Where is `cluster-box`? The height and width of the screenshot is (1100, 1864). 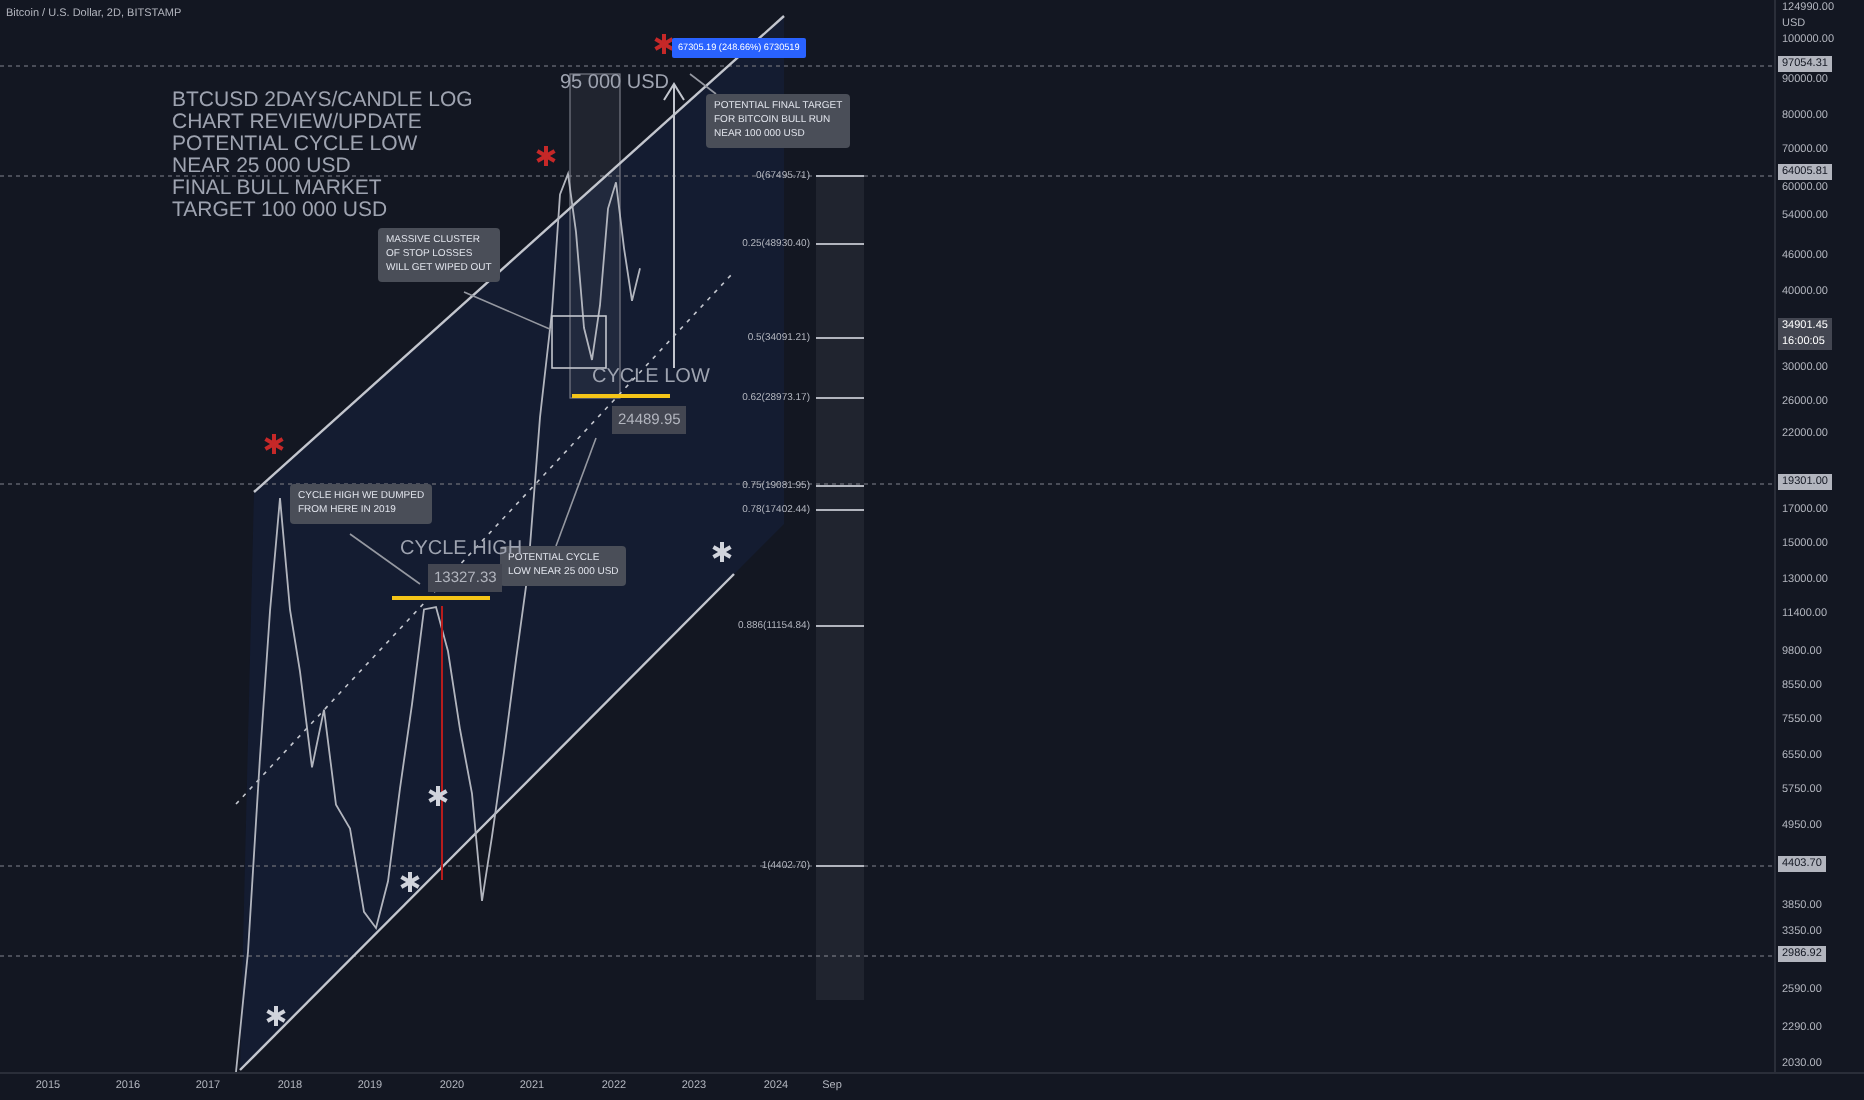 cluster-box is located at coordinates (579, 342).